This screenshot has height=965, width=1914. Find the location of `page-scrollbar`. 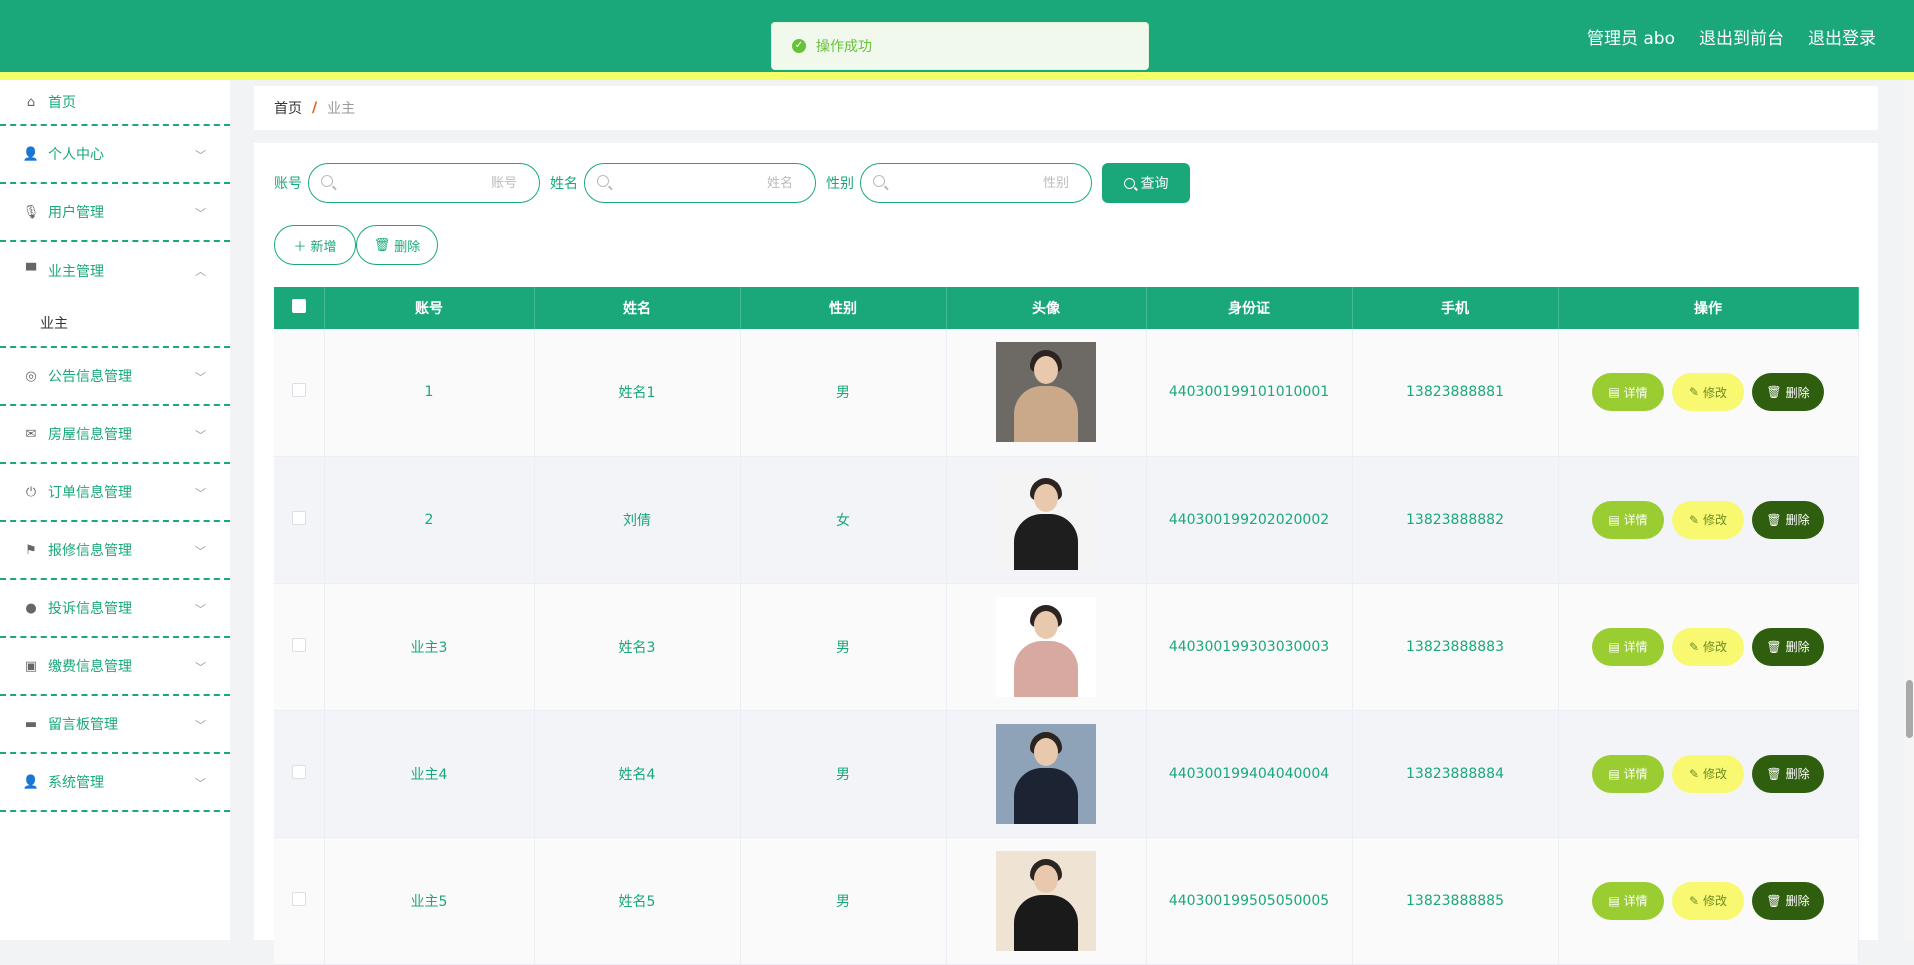

page-scrollbar is located at coordinates (1909, 510).